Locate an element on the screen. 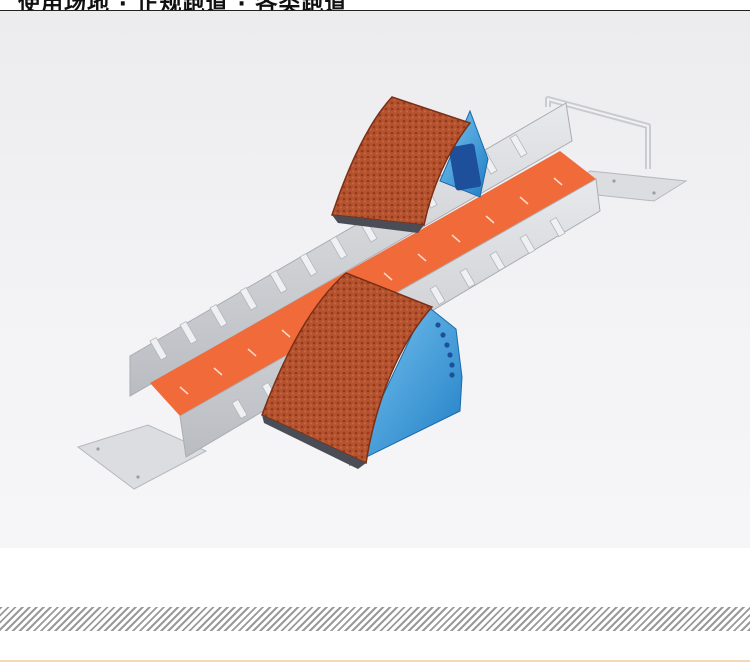 Image resolution: width=750 pixels, height=662 pixels. top-banner: 使用场地 · 正规跑道 · 各类跑道 is located at coordinates (375, 5).